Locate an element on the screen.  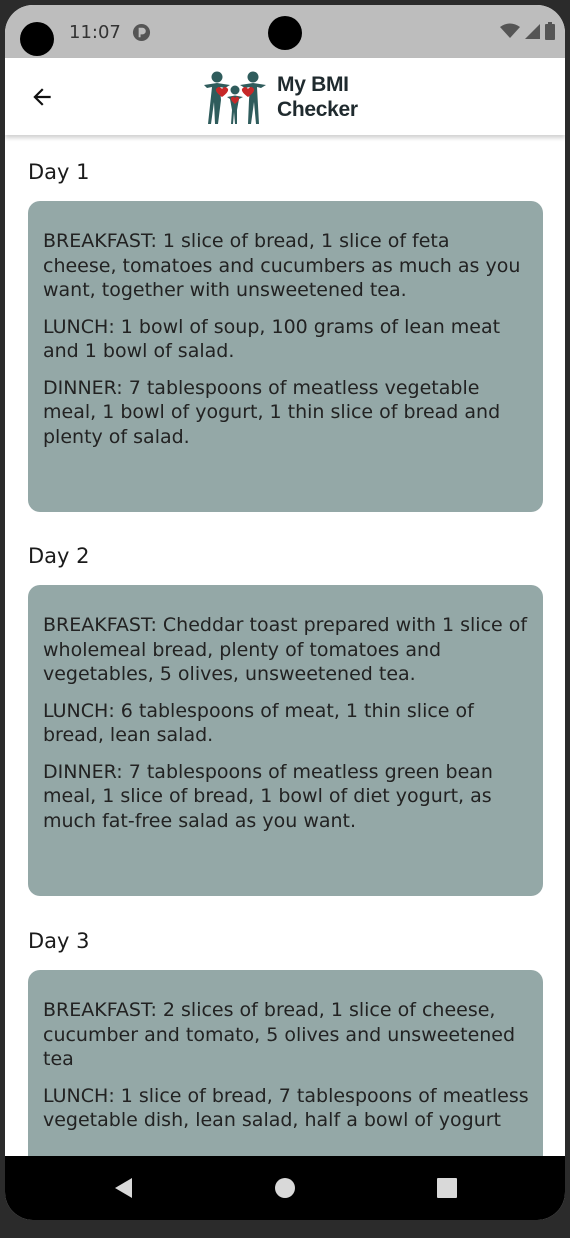
app-notification-icon is located at coordinates (141, 32).